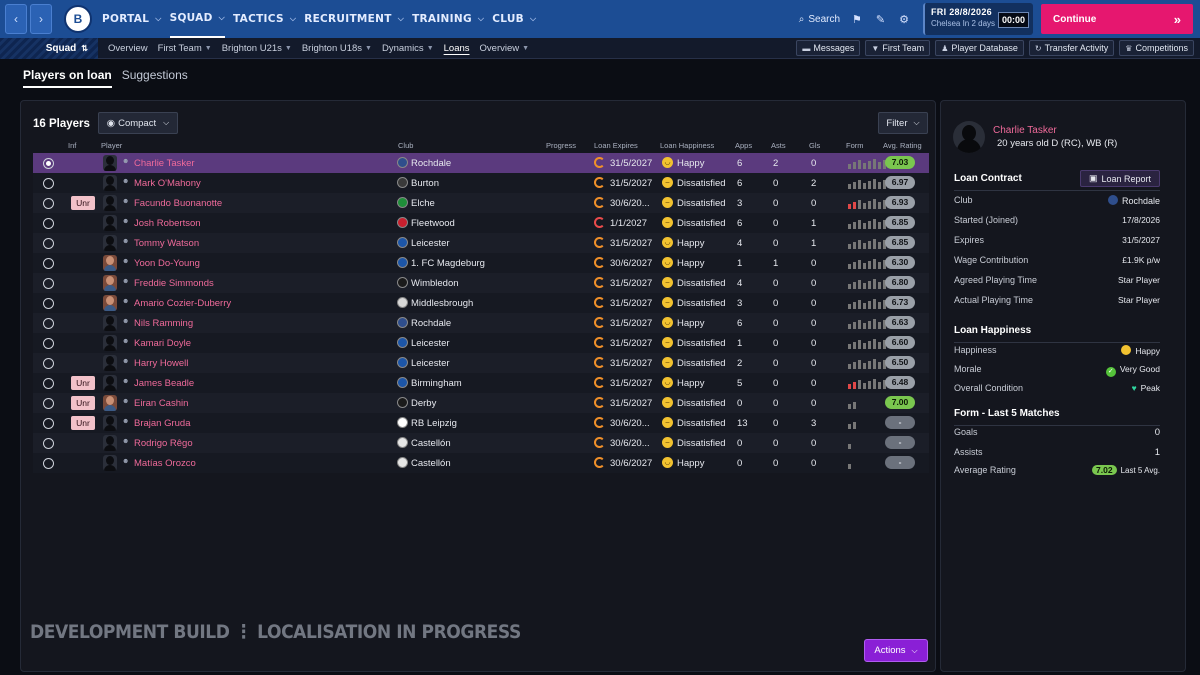 The image size is (1200, 675). Describe the element at coordinates (778, 145) in the screenshot. I see `col-asts: Asts` at that location.